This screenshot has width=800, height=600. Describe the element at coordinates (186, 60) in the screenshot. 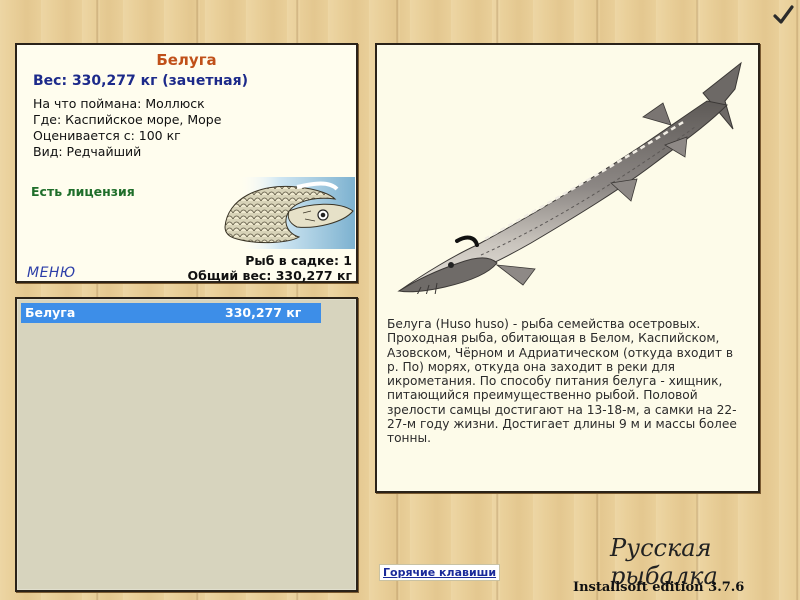

I see `fish-title: Белуга` at that location.